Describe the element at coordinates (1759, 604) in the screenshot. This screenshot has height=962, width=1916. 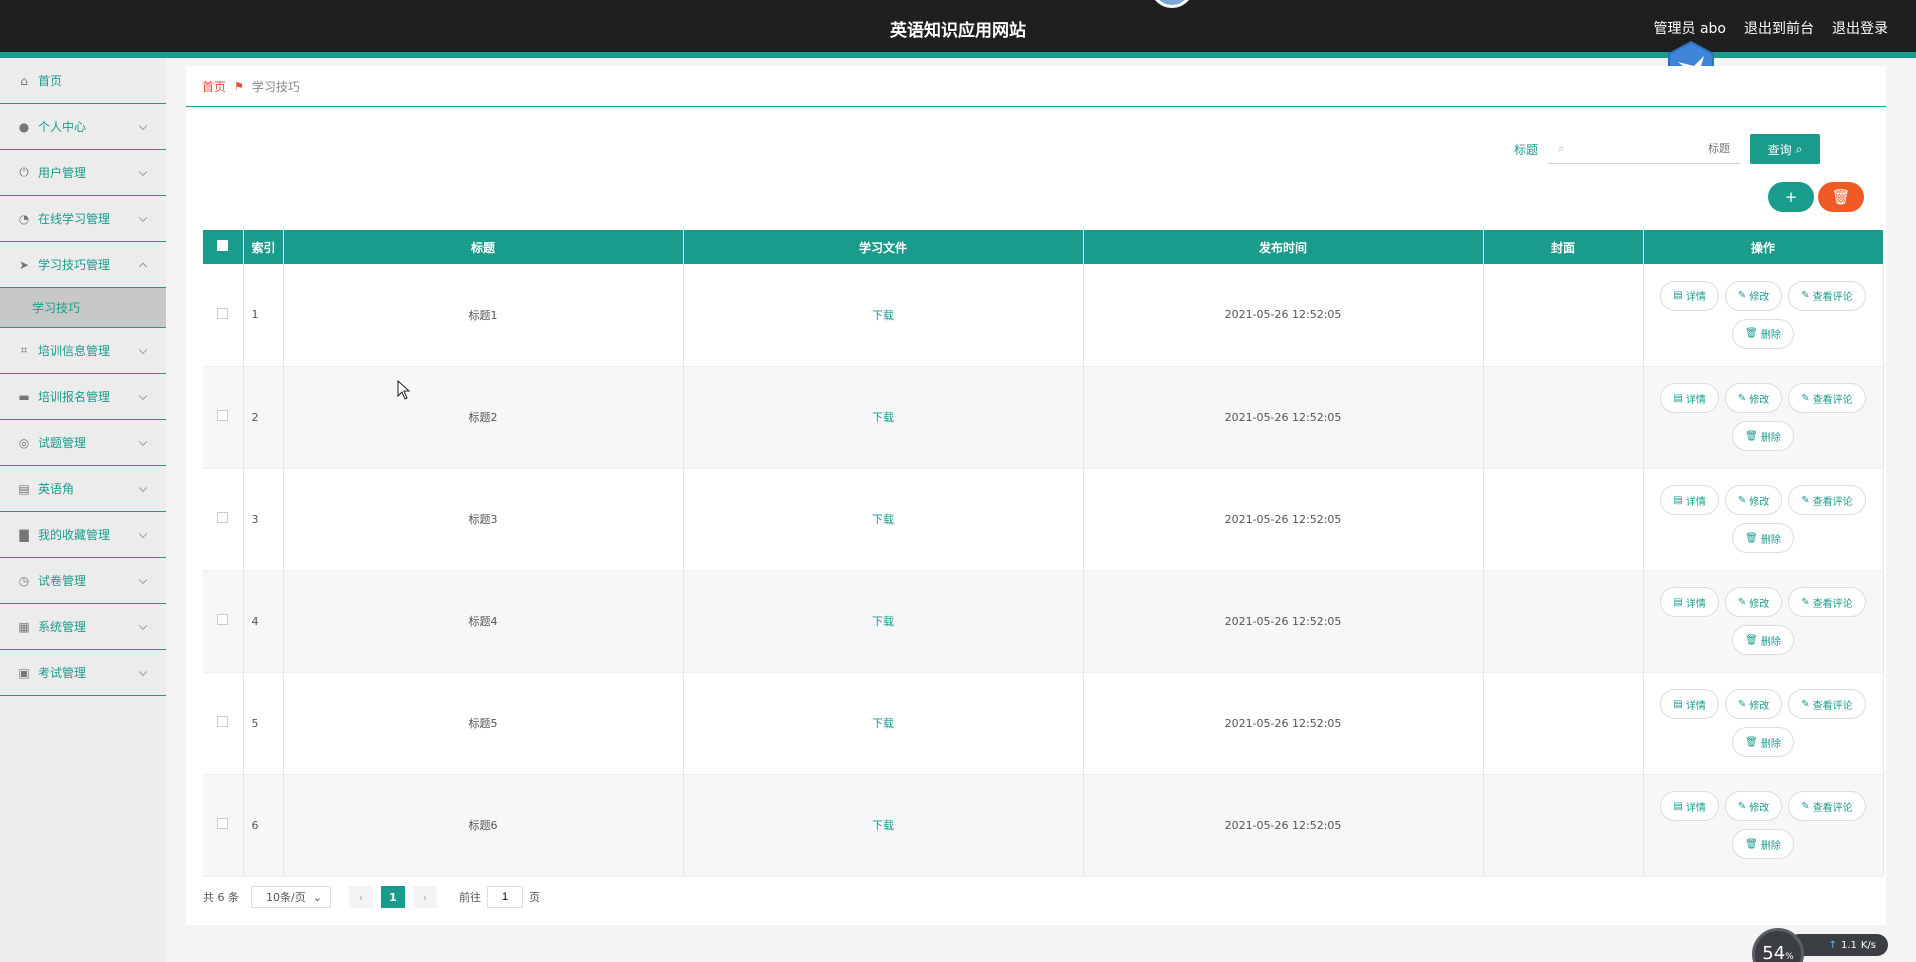
I see `edit-label: 修改` at that location.